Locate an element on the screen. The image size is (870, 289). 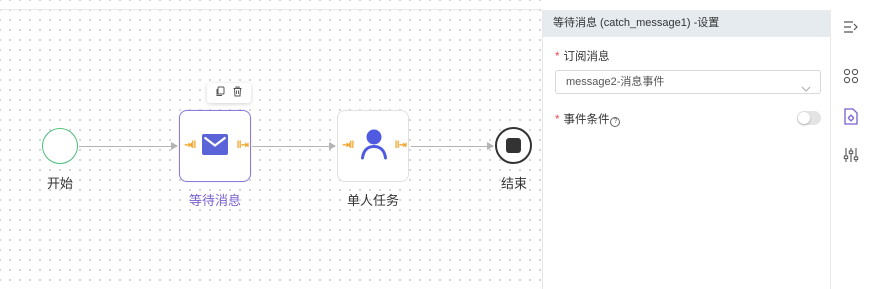
canvas-top-border is located at coordinates (271, 9).